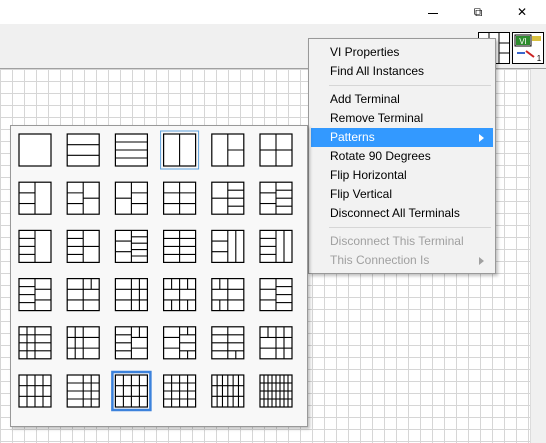 Image resolution: width=546 pixels, height=443 pixels. Describe the element at coordinates (380, 156) in the screenshot. I see `menu-item-label: Rotate 90 Degrees` at that location.